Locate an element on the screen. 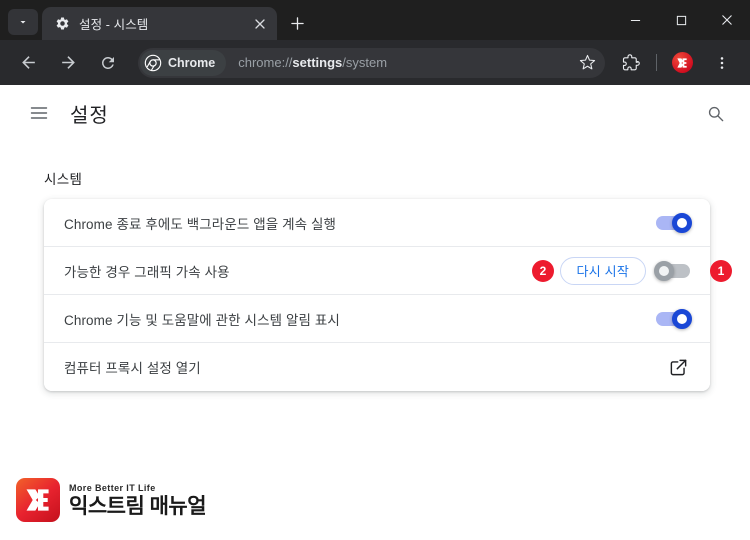  chrome-logo-icon is located at coordinates (153, 63).